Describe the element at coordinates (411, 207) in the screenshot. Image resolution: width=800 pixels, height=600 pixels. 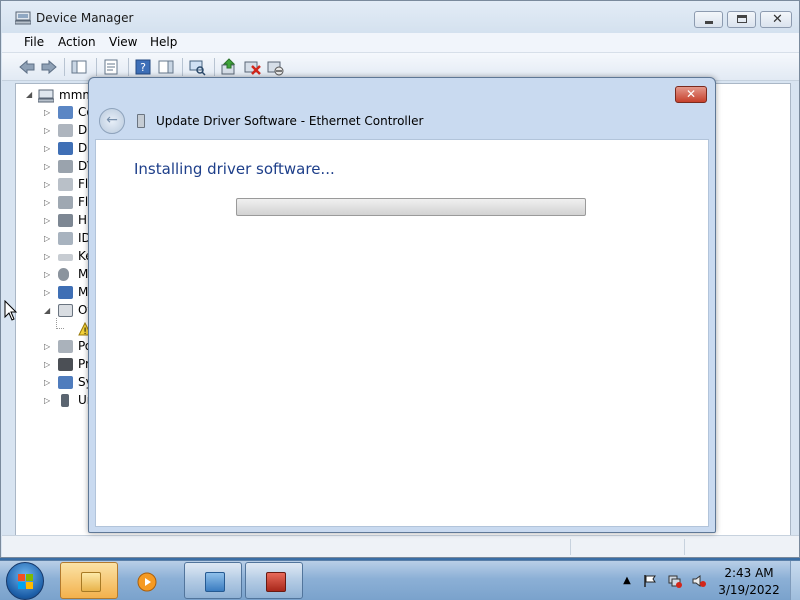
I see `progress-bar` at that location.